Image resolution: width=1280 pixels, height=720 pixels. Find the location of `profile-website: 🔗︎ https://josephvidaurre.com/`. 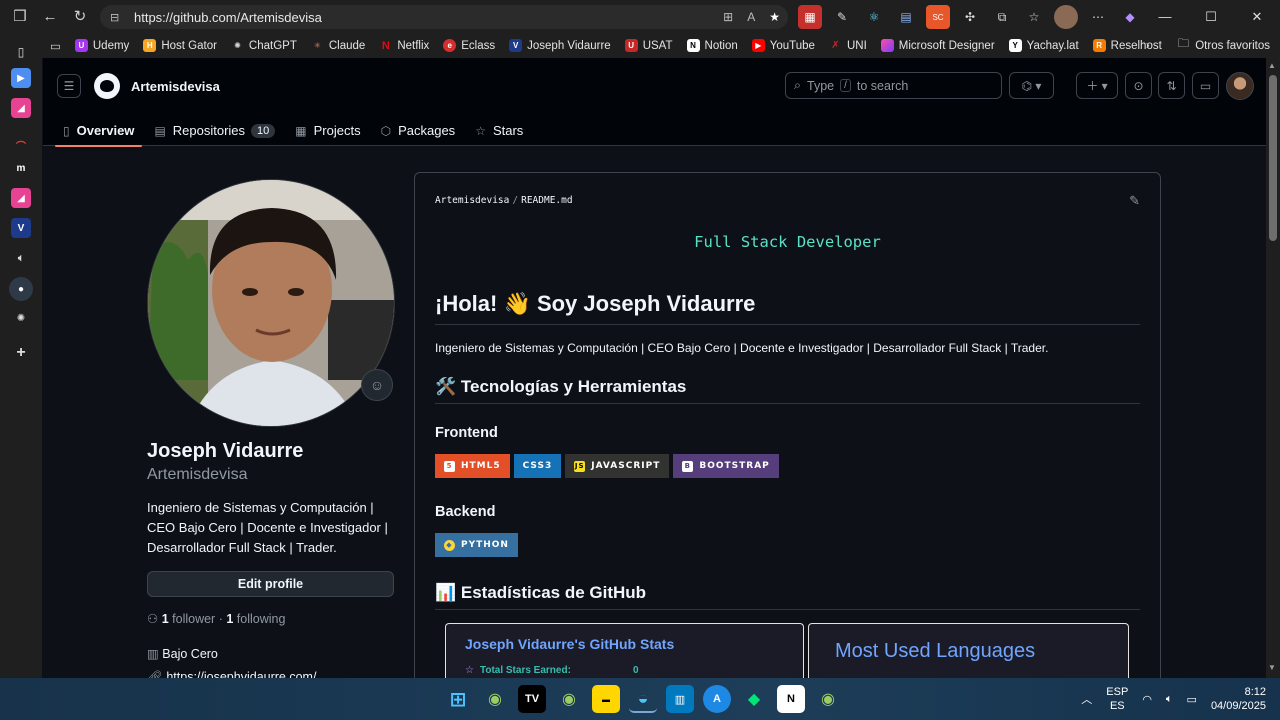

profile-website: 🔗︎ https://josephvidaurre.com/ is located at coordinates (231, 674).